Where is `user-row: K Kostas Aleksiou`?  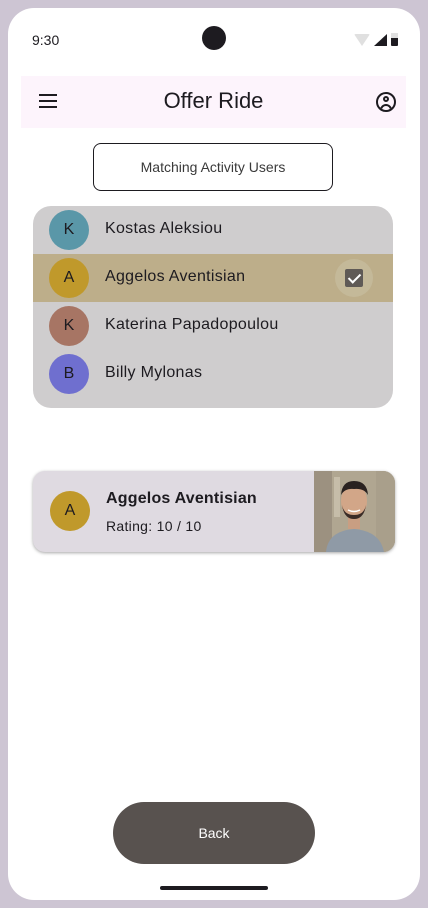 user-row: K Kostas Aleksiou is located at coordinates (213, 230).